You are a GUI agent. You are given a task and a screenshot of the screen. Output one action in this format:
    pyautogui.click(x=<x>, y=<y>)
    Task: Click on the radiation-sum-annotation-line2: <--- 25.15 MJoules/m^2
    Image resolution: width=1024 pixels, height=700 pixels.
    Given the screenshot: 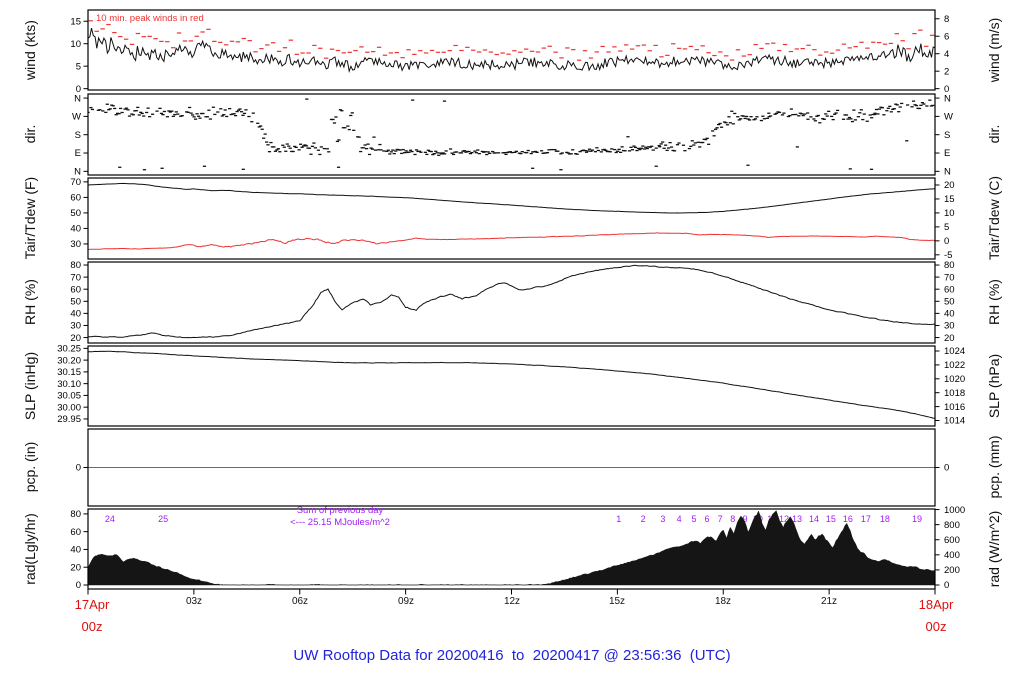 What is the action you would take?
    pyautogui.click(x=340, y=522)
    